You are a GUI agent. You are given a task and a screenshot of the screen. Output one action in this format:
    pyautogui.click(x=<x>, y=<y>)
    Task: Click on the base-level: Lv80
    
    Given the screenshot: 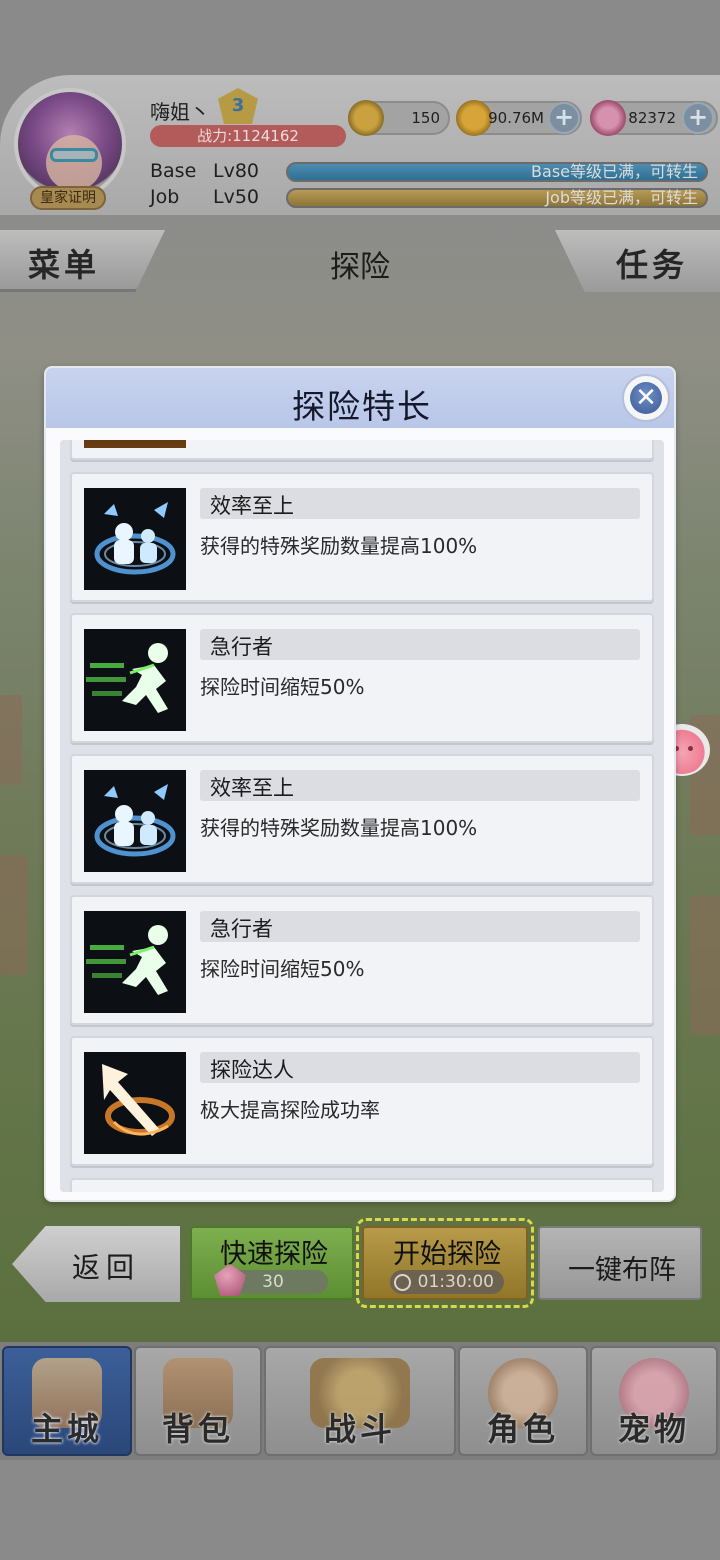 What is the action you would take?
    pyautogui.click(x=236, y=171)
    